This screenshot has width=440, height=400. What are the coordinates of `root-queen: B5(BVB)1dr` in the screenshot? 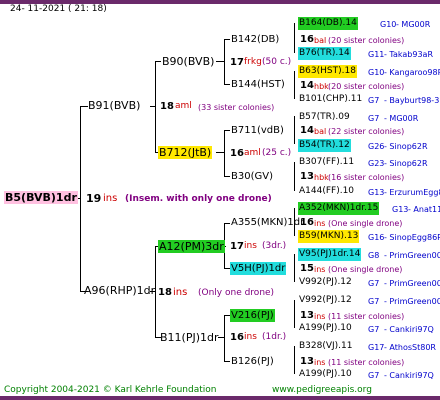 It's located at (41, 197).